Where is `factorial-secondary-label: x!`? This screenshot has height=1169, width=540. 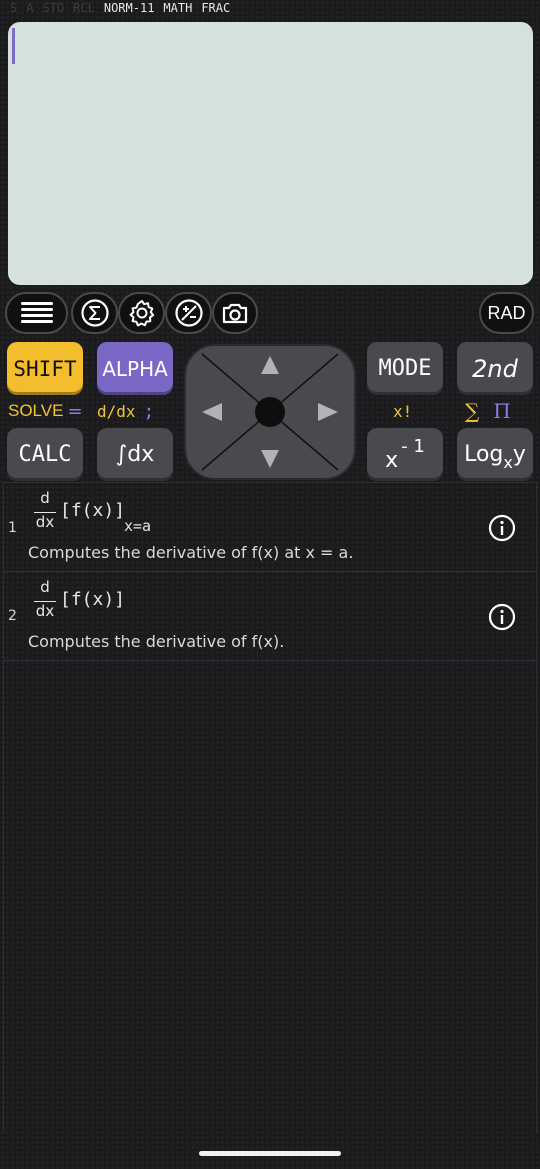 factorial-secondary-label: x! is located at coordinates (402, 411).